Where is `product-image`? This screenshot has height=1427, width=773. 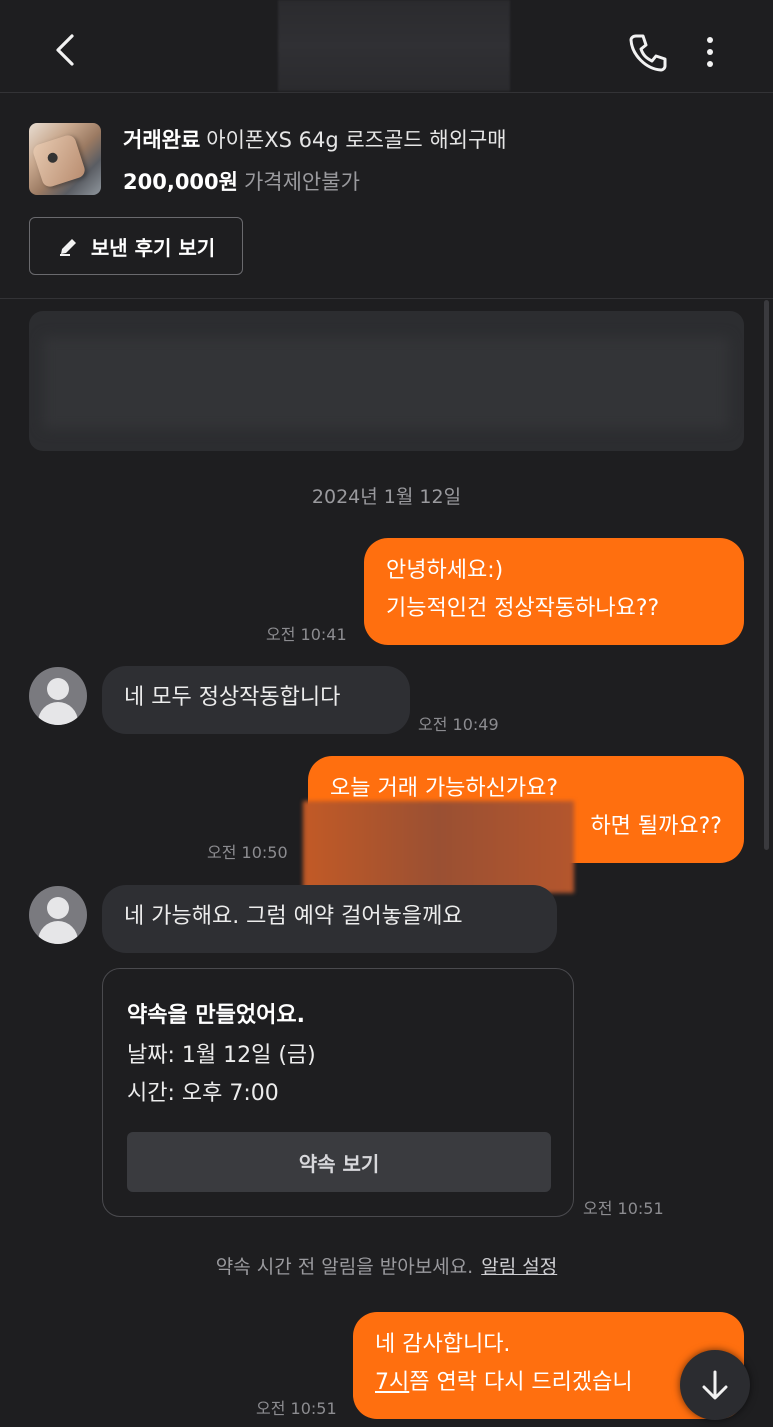
product-image is located at coordinates (59, 161).